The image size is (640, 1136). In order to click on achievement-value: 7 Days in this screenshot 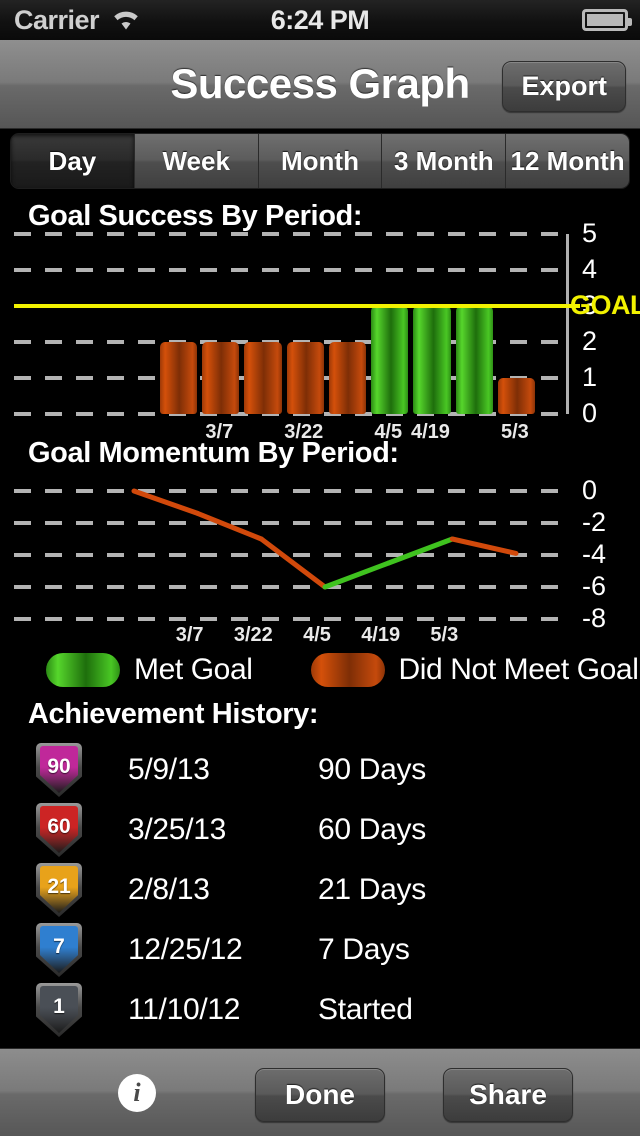, I will do `click(364, 949)`.